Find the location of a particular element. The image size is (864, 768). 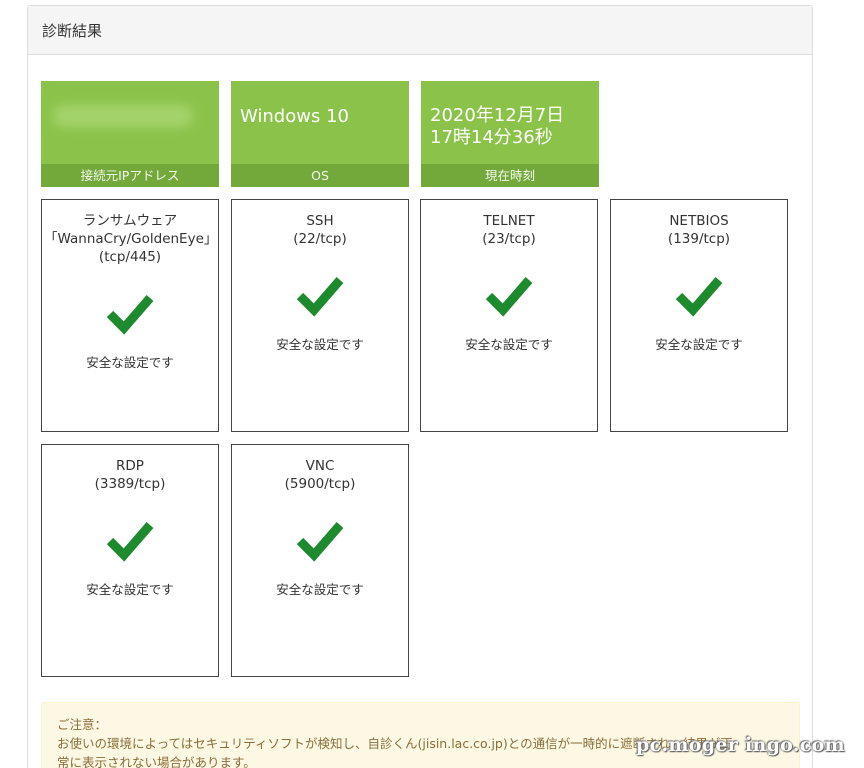

service-card-netbios: NETBIOS (139/tcp) 安全な設定です is located at coordinates (699, 315).